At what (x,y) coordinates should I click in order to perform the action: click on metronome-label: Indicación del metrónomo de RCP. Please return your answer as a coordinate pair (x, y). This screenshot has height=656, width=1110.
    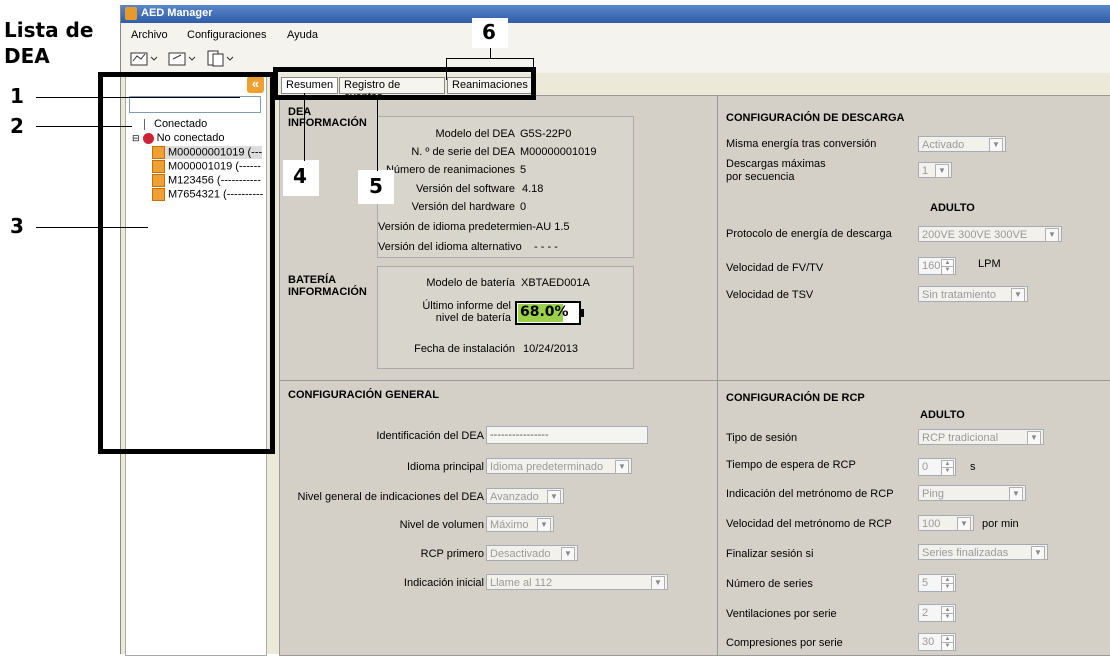
    Looking at the image, I should click on (810, 494).